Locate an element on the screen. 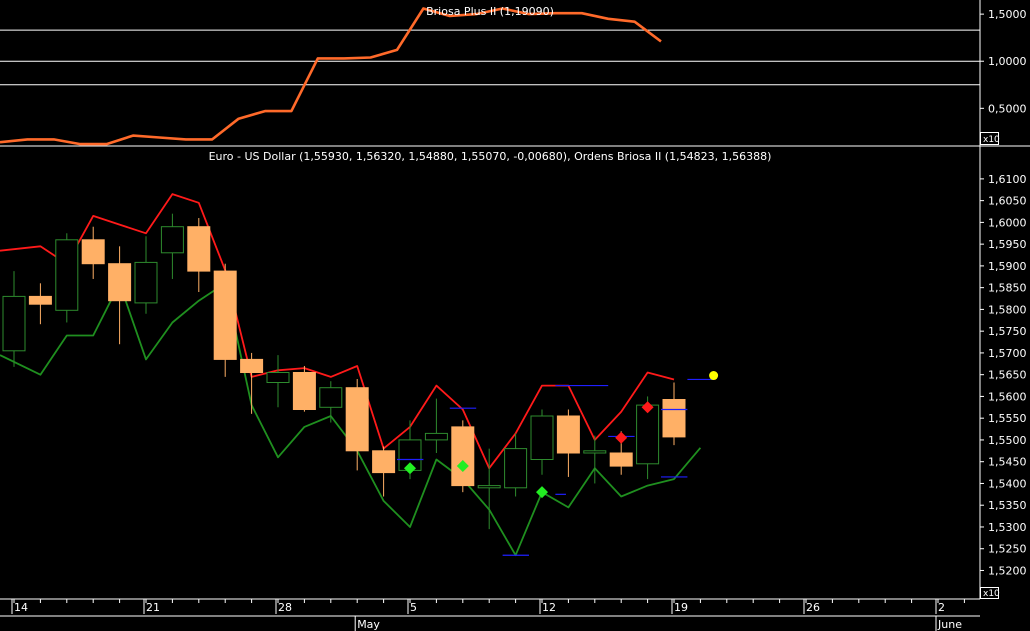  x-month-label: June is located at coordinates (949, 624).